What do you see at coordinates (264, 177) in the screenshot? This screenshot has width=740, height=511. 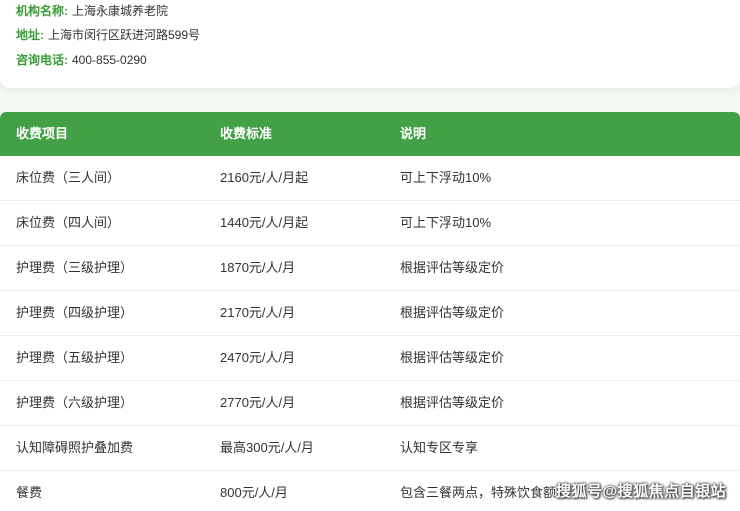 I see `fee-standard-cell: 2160元/人/月起` at bounding box center [264, 177].